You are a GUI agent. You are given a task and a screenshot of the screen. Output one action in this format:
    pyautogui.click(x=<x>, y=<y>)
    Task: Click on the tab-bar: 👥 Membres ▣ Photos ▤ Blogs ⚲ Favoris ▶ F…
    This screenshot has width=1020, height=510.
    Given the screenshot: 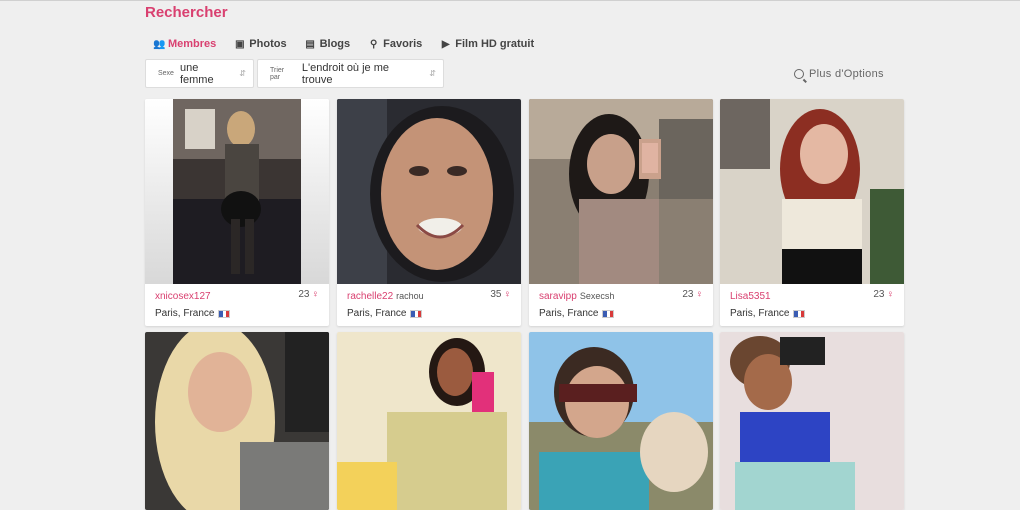 What is the action you would take?
    pyautogui.click(x=343, y=44)
    